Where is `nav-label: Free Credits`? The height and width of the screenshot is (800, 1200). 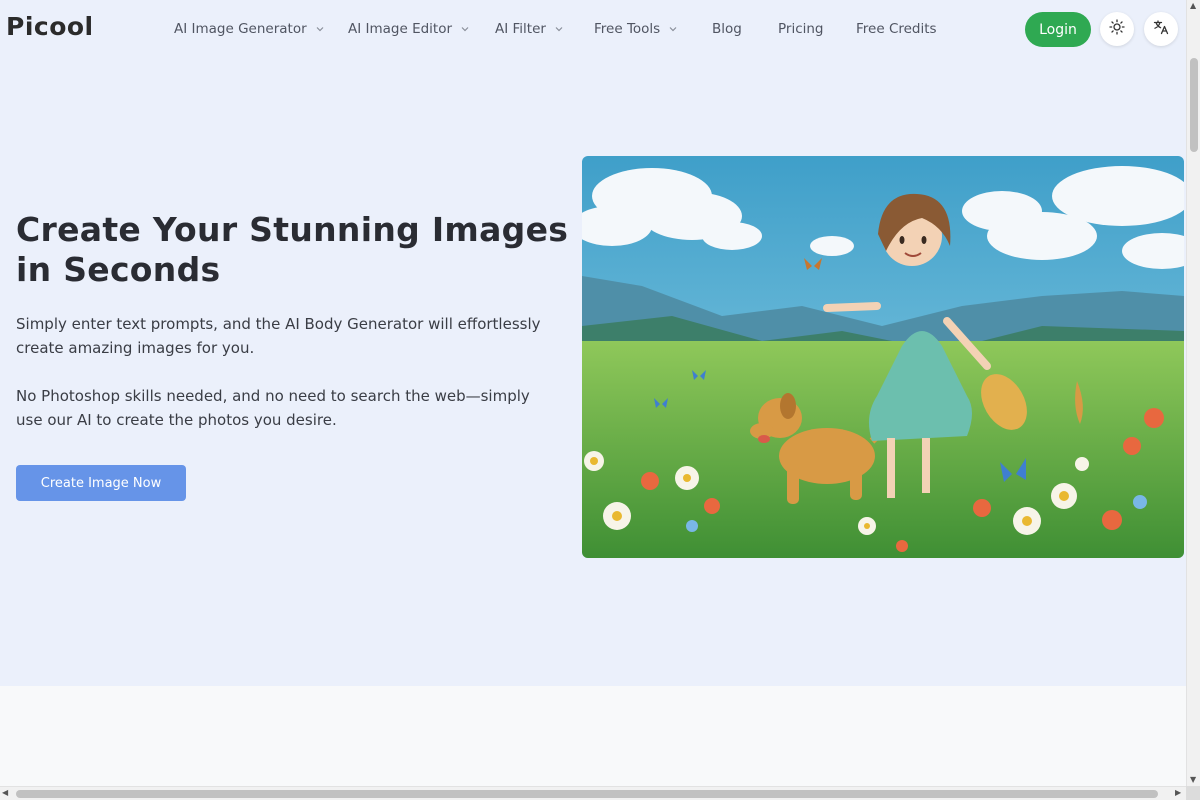 nav-label: Free Credits is located at coordinates (896, 29).